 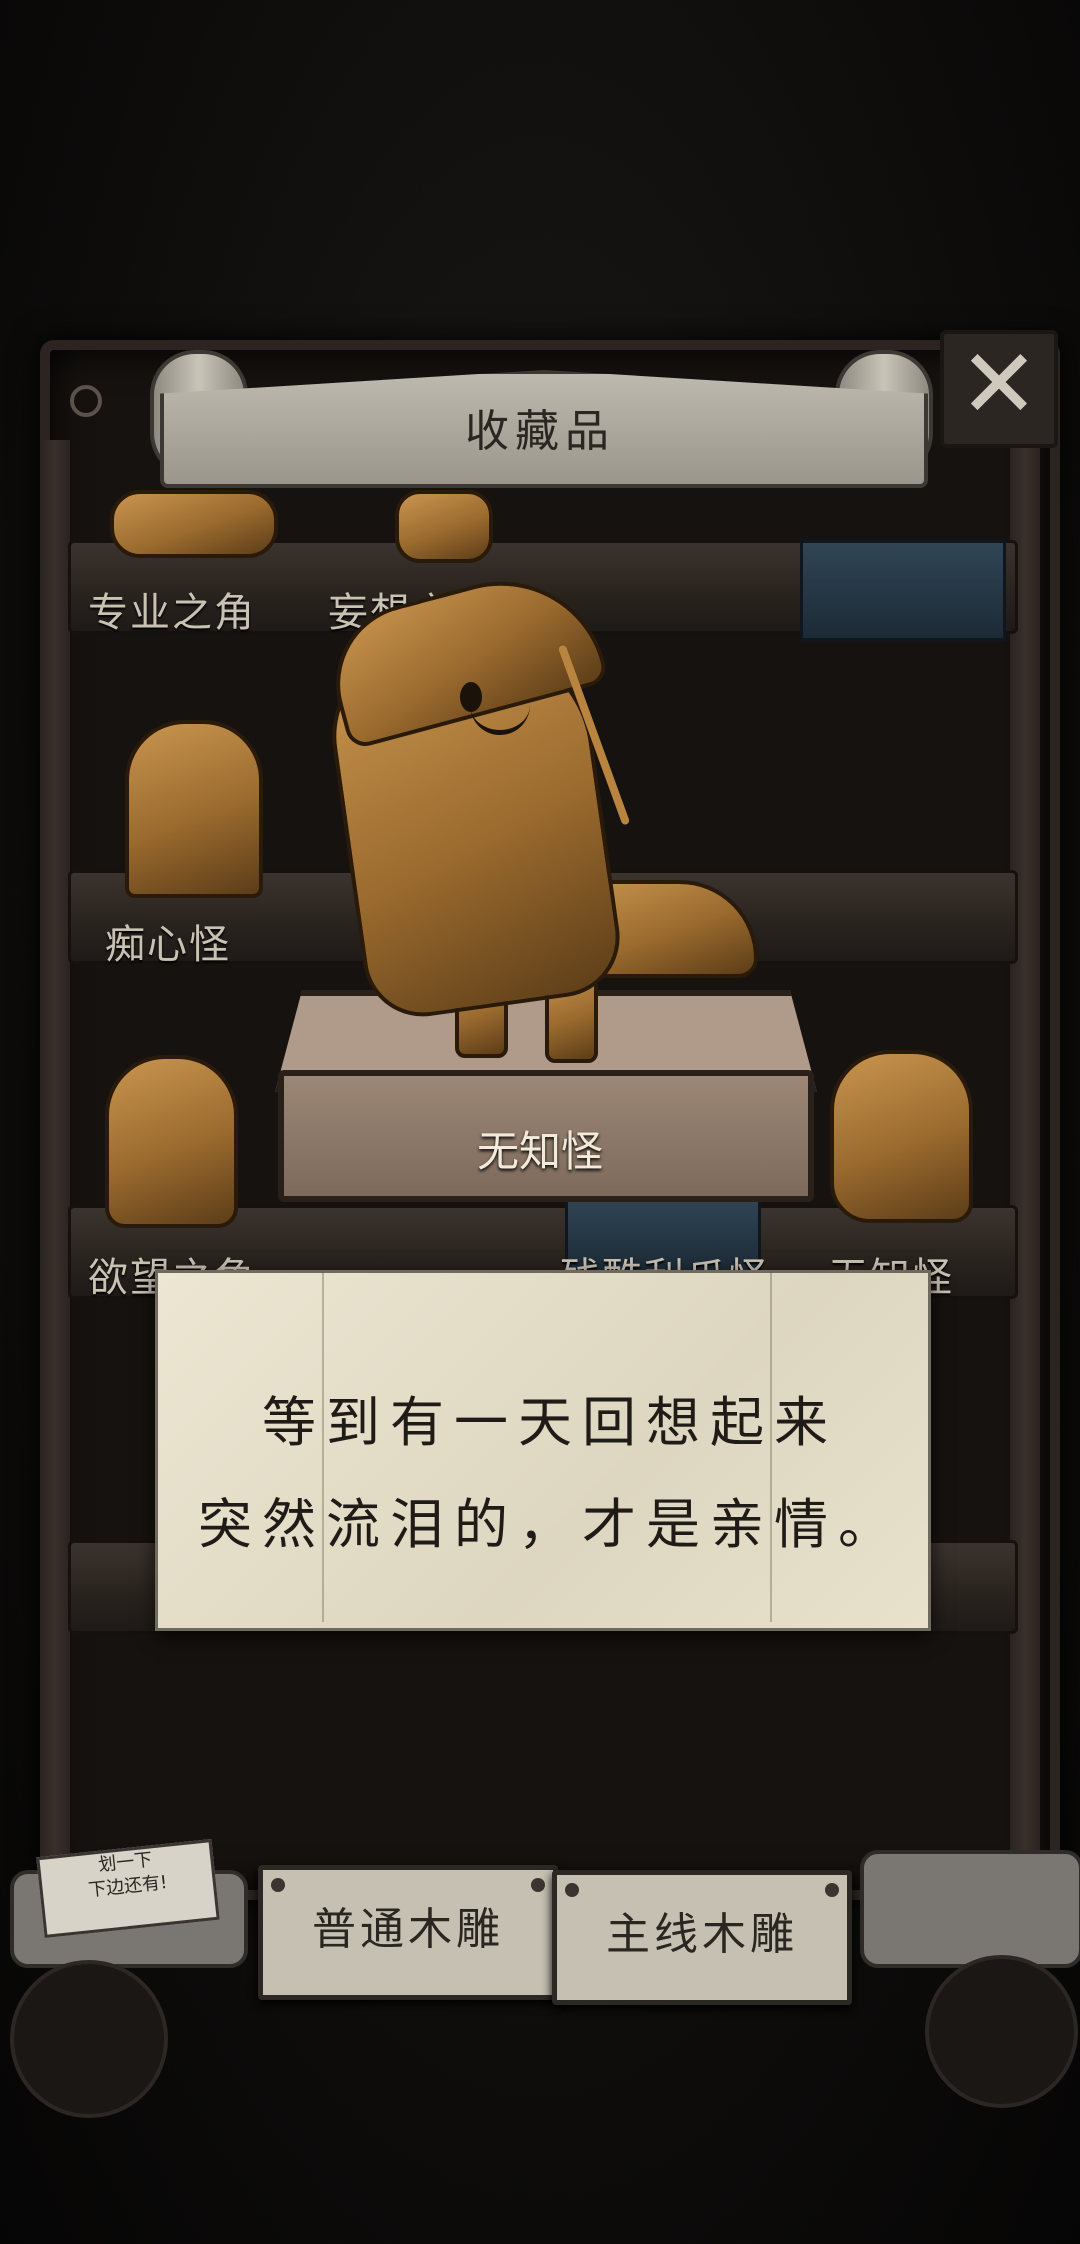 I want to click on figurine-infatuated-monster, so click(x=194, y=809).